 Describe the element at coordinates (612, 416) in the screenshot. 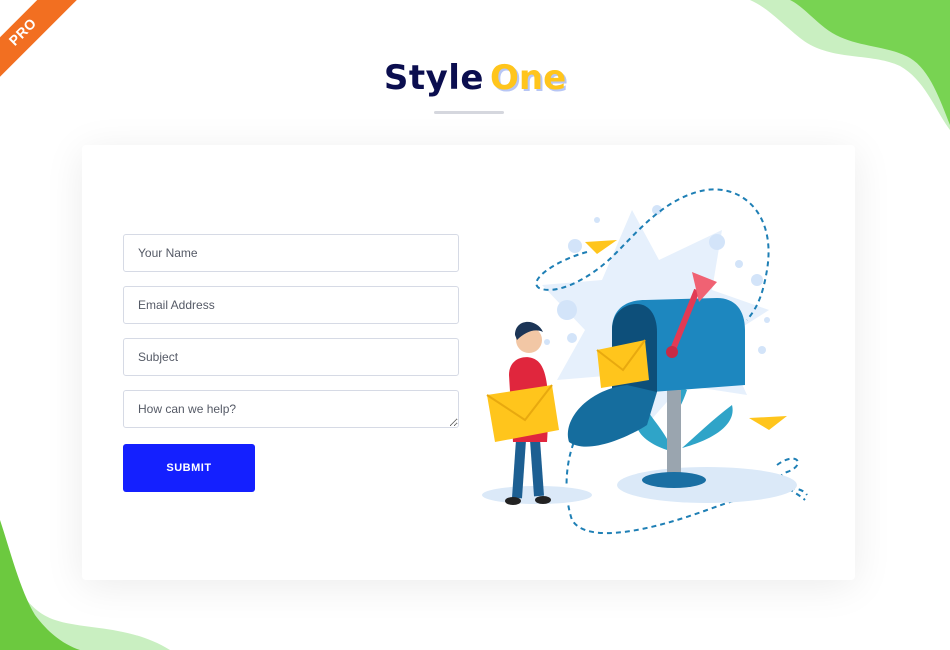

I see `mailbox-door` at that location.